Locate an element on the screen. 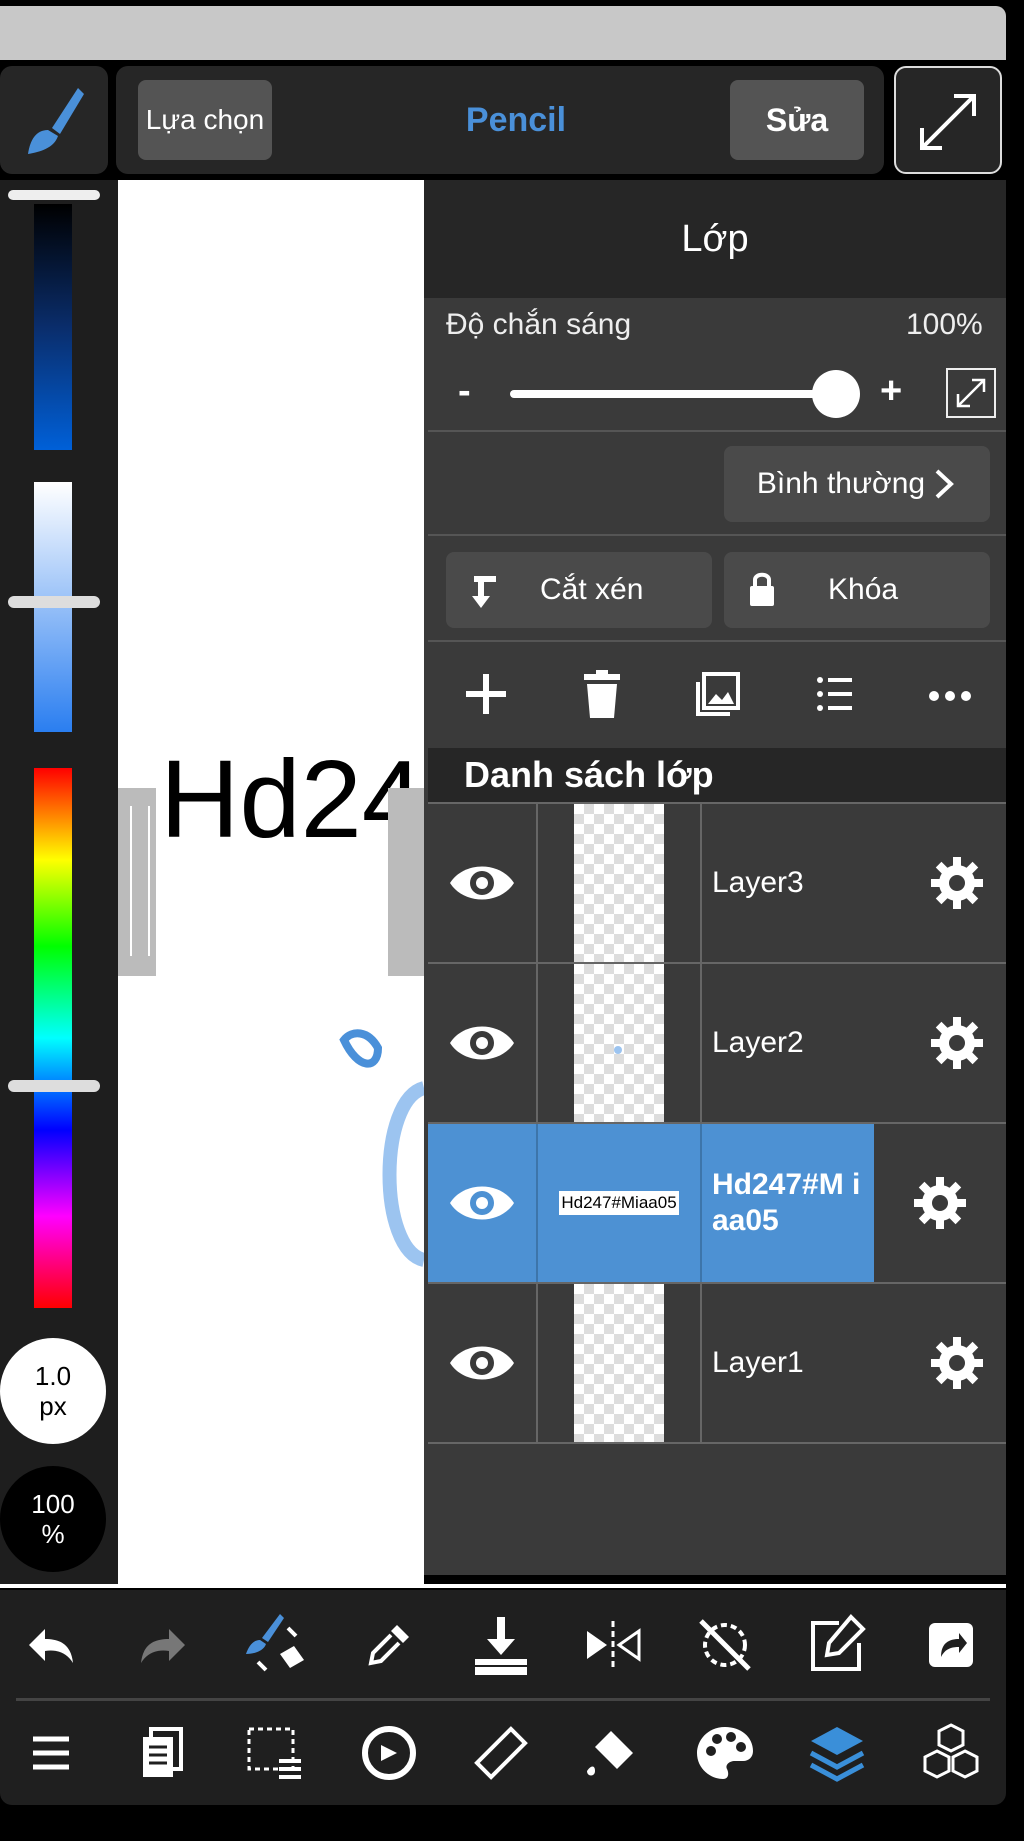  lock-icon is located at coordinates (762, 589).